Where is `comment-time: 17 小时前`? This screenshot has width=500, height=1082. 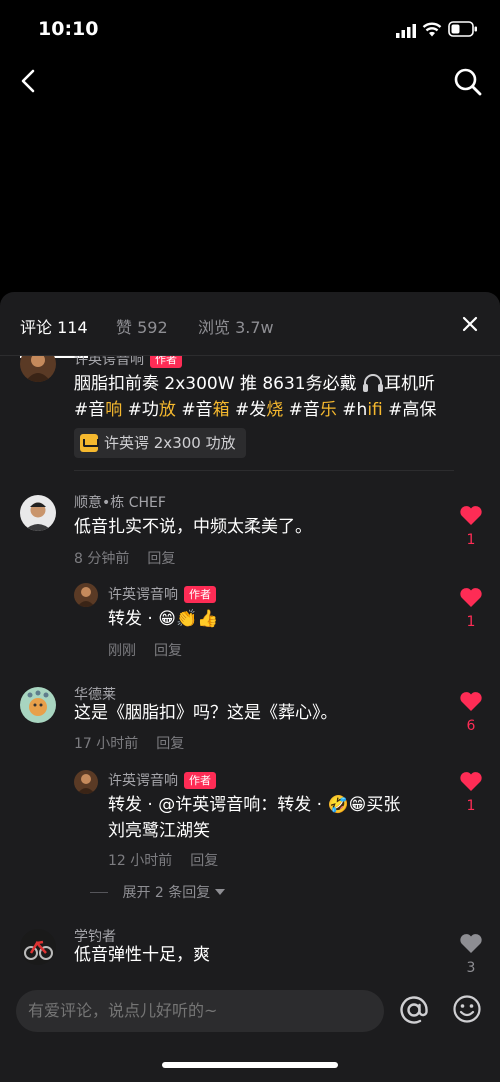 comment-time: 17 小时前 is located at coordinates (106, 744).